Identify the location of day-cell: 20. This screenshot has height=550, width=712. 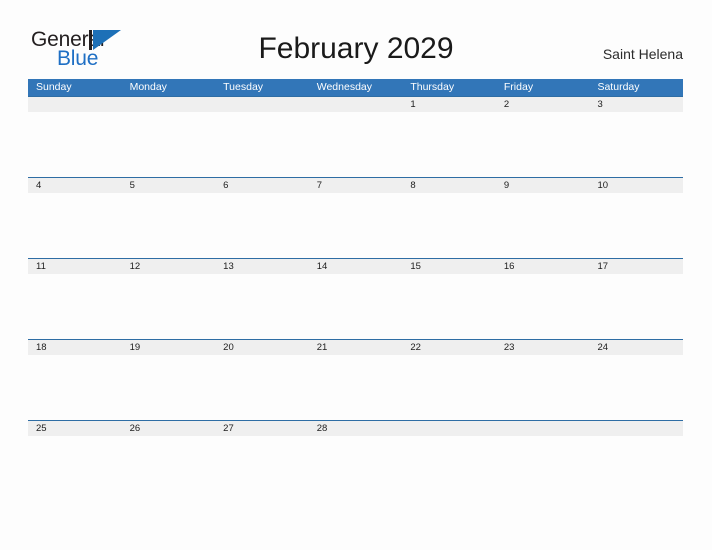
(262, 347).